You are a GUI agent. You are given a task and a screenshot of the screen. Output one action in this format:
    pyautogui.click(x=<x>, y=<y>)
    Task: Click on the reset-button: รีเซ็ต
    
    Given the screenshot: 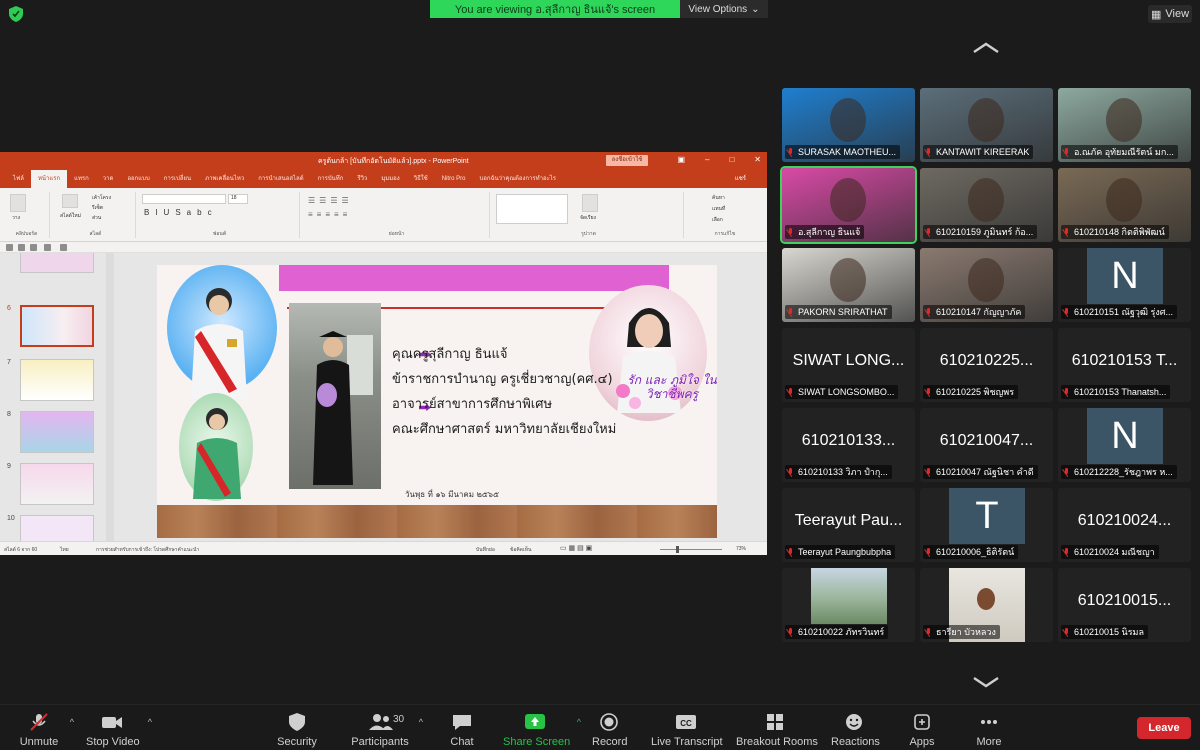 What is the action you would take?
    pyautogui.click(x=97, y=208)
    